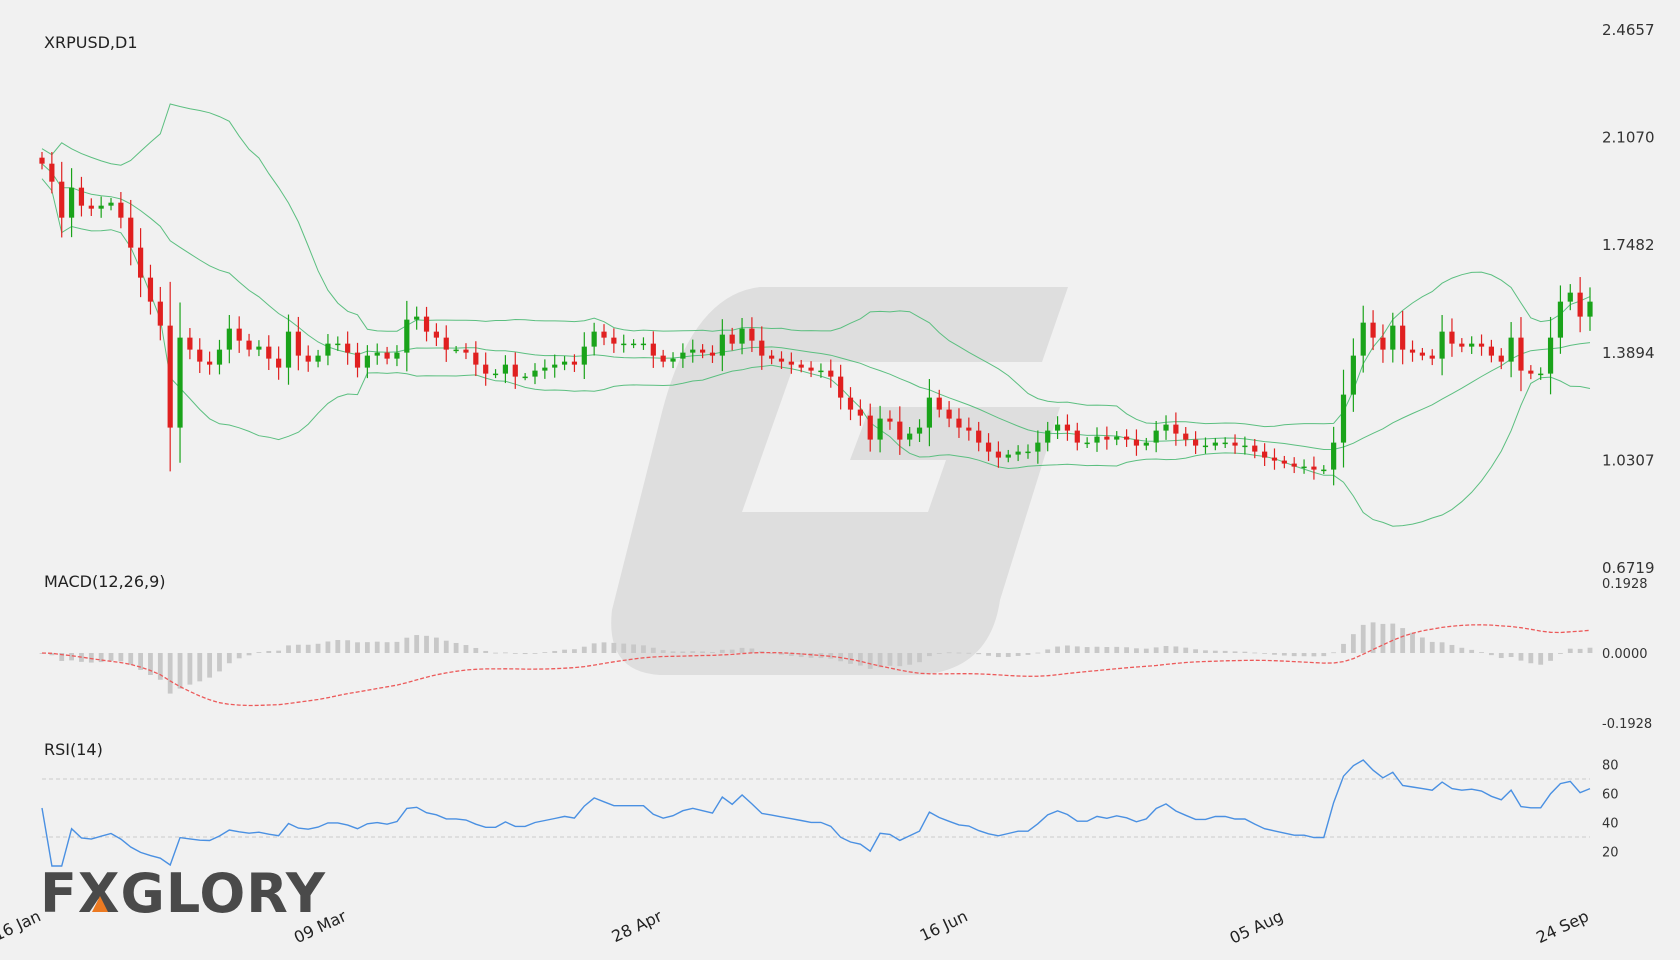  Describe the element at coordinates (1628, 460) in the screenshot. I see `price-tick-label: 1.0307` at that location.